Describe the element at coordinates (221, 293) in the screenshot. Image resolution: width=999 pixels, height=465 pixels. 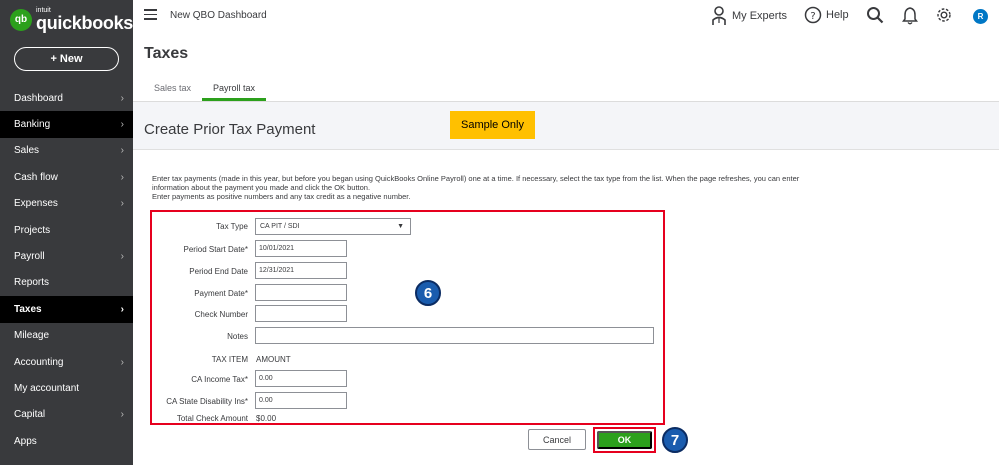
I see `payment-date-label: Payment Date*` at that location.